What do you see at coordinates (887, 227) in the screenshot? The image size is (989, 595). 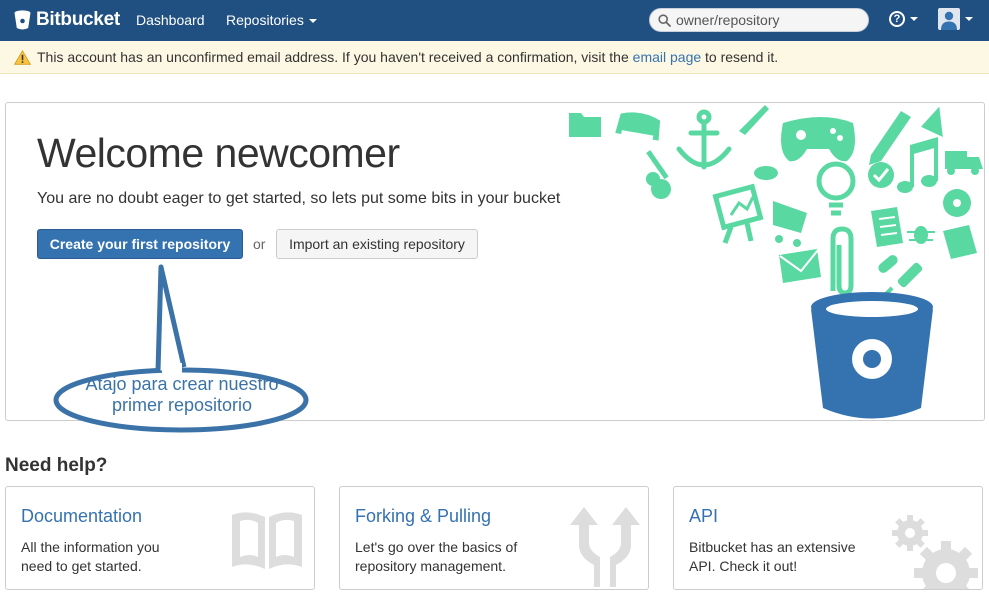 I see `document-icon` at bounding box center [887, 227].